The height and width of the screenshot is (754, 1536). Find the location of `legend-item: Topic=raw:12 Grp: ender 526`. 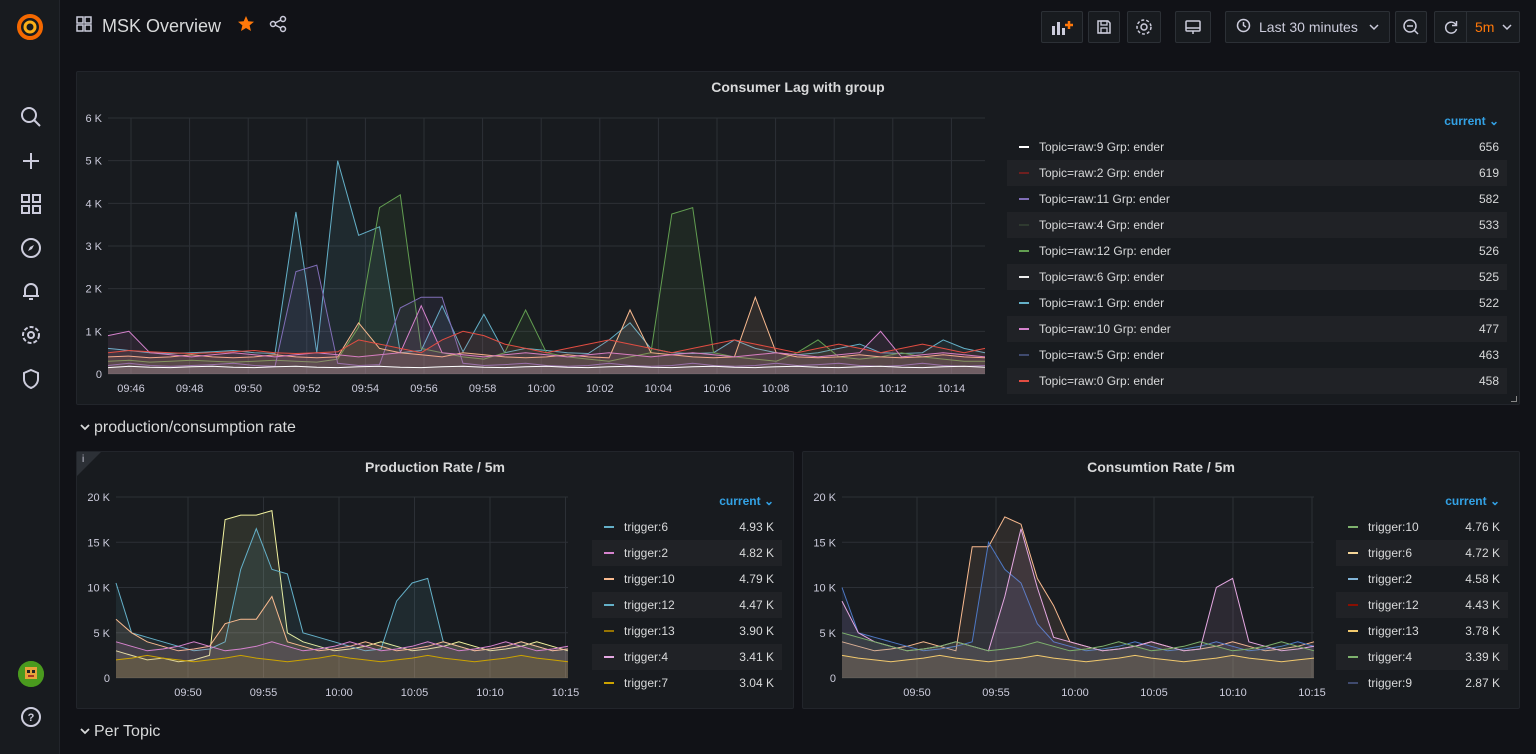

legend-item: Topic=raw:12 Grp: ender 526 is located at coordinates (1257, 251).